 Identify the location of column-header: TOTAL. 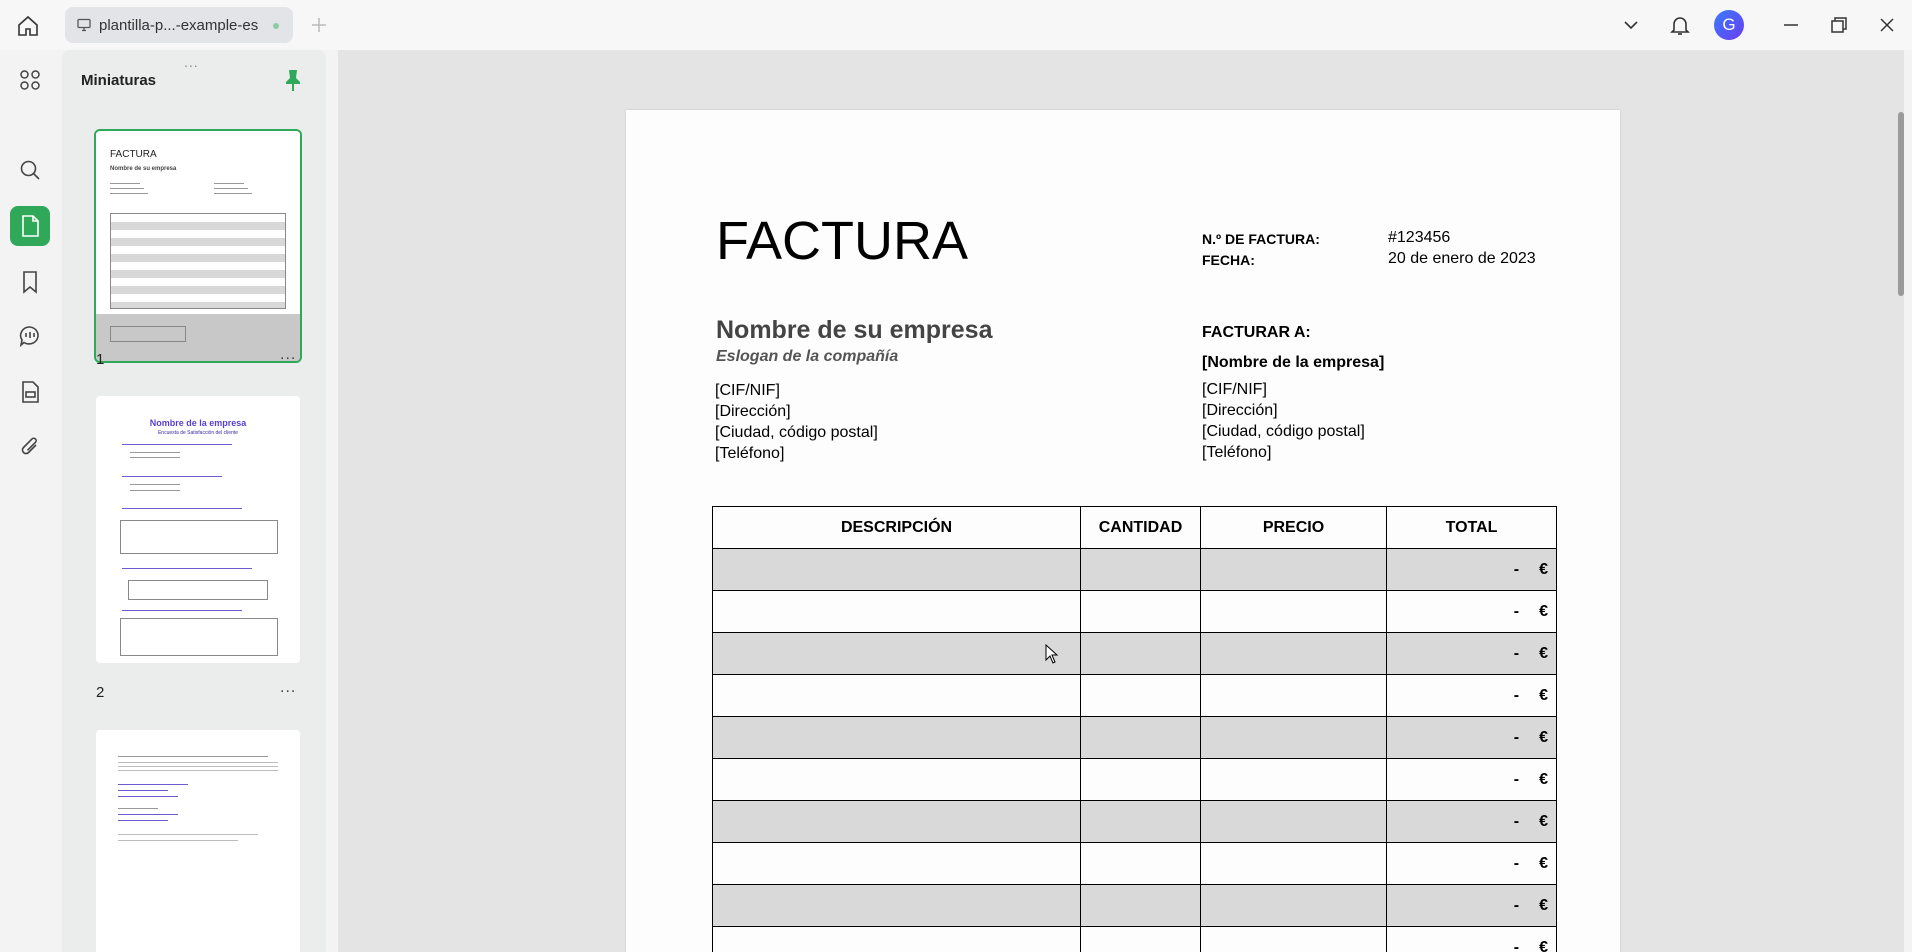
(1471, 527).